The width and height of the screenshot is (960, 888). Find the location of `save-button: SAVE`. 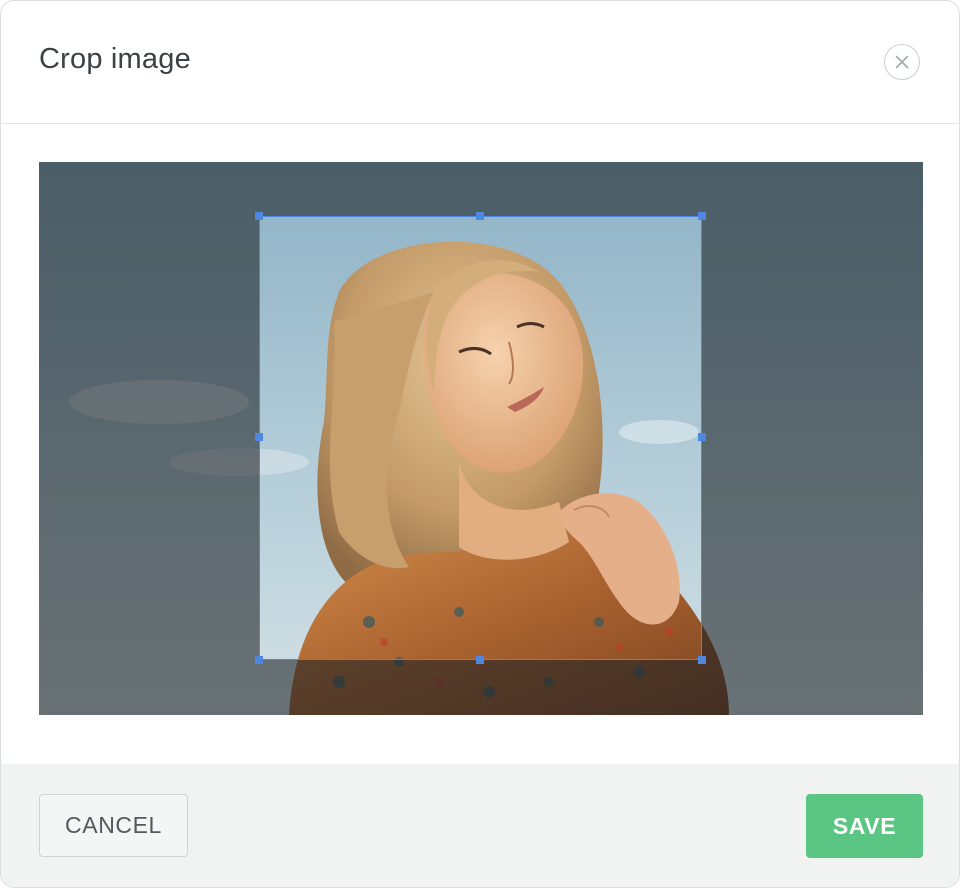

save-button: SAVE is located at coordinates (864, 826).